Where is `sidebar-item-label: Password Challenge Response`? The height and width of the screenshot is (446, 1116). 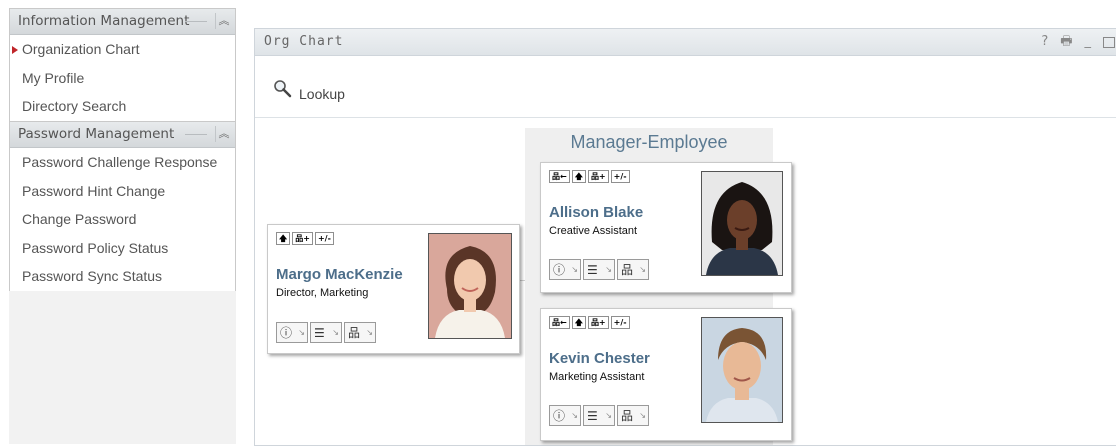 sidebar-item-label: Password Challenge Response is located at coordinates (120, 162).